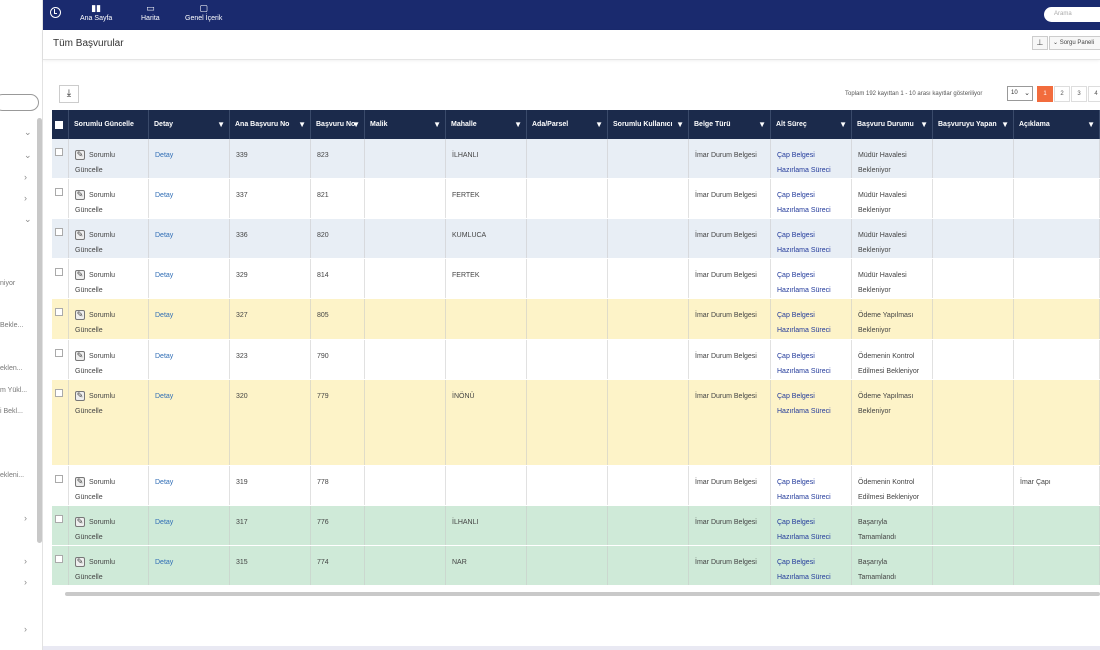 The height and width of the screenshot is (650, 1100). Describe the element at coordinates (567, 124) in the screenshot. I see `column-header: Ada/Parsel ▼` at that location.